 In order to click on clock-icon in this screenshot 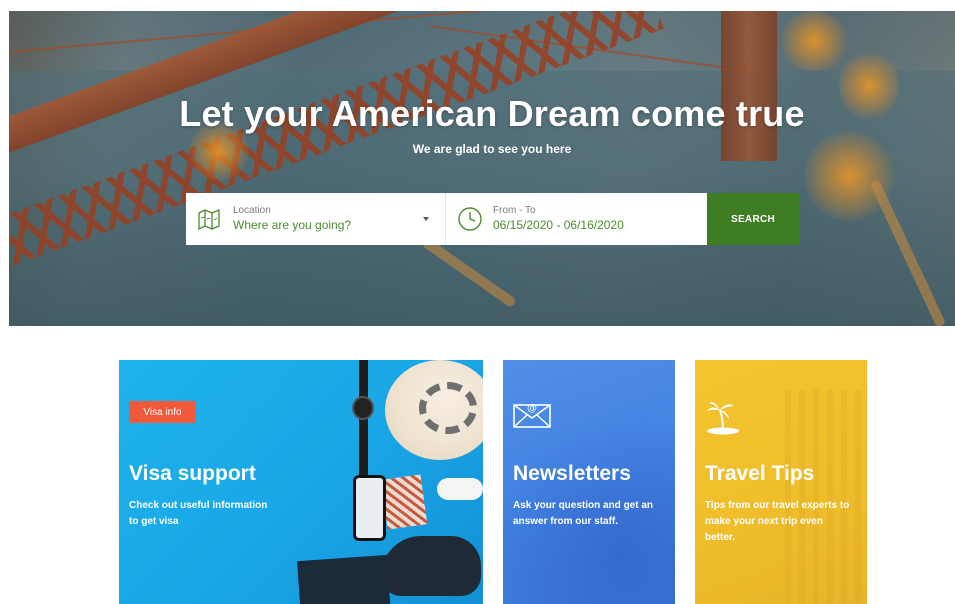, I will do `click(470, 219)`.